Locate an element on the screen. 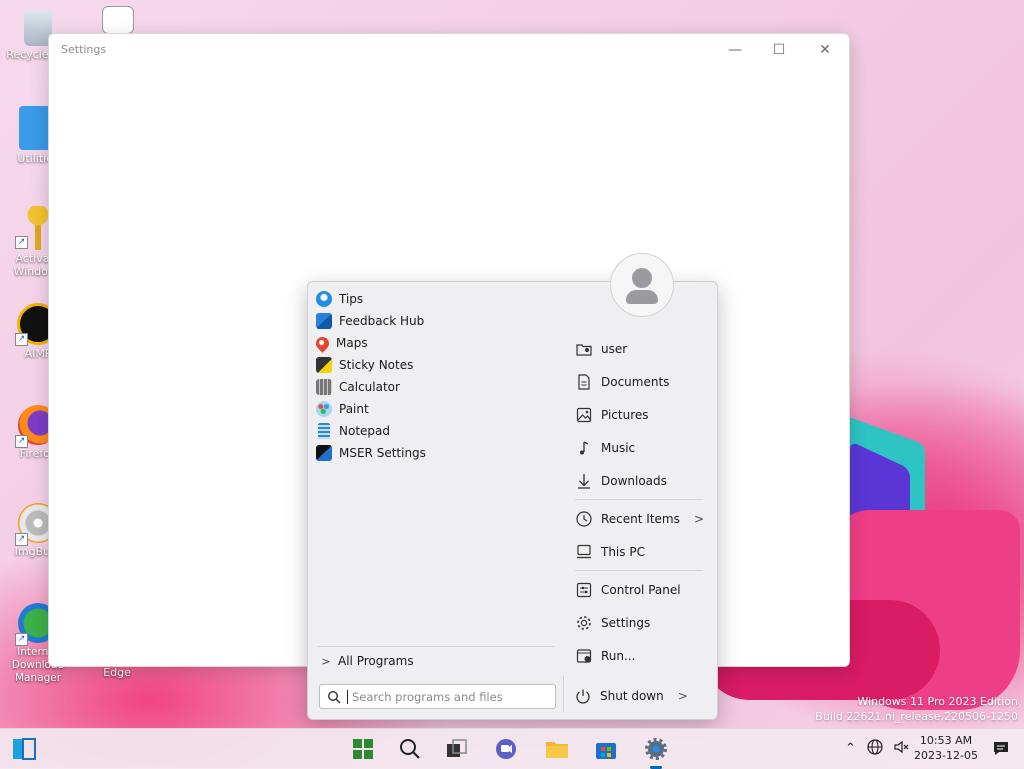 Image resolution: width=1024 pixels, height=769 pixels. file-explorer-button is located at coordinates (557, 749).